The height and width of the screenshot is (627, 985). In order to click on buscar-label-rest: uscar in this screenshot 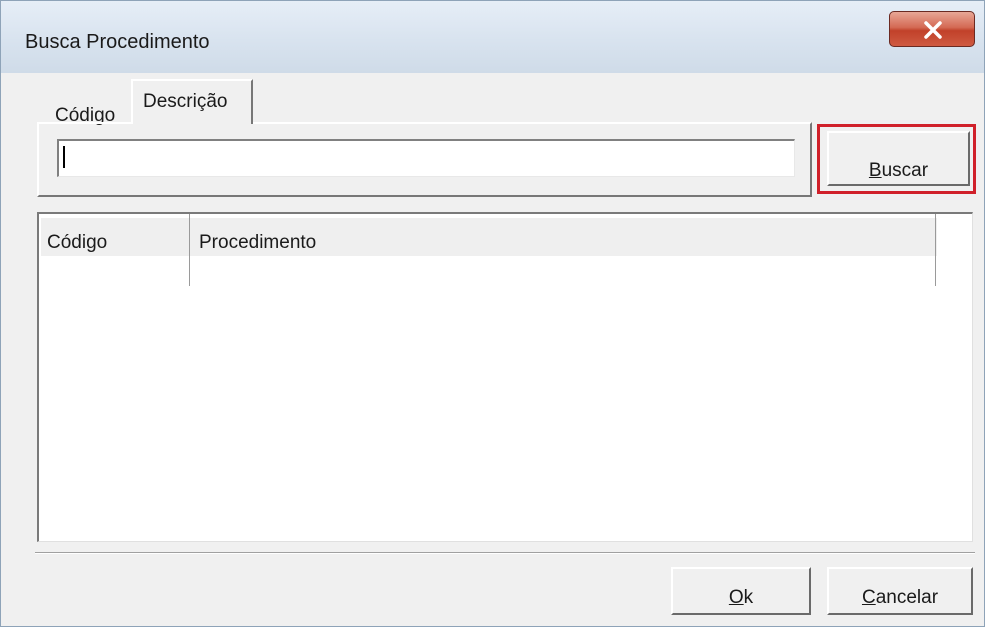, I will do `click(905, 170)`.